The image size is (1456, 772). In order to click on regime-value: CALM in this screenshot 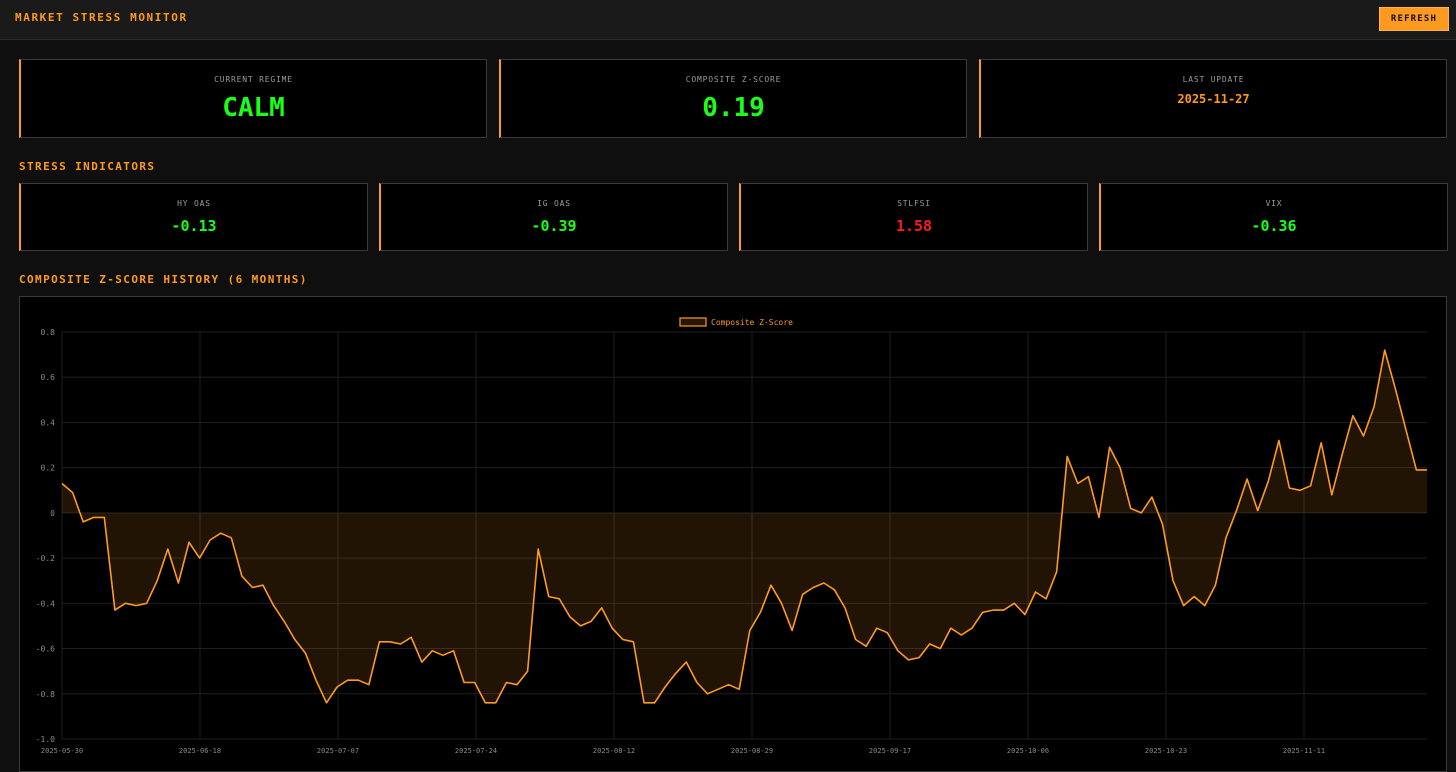, I will do `click(253, 108)`.